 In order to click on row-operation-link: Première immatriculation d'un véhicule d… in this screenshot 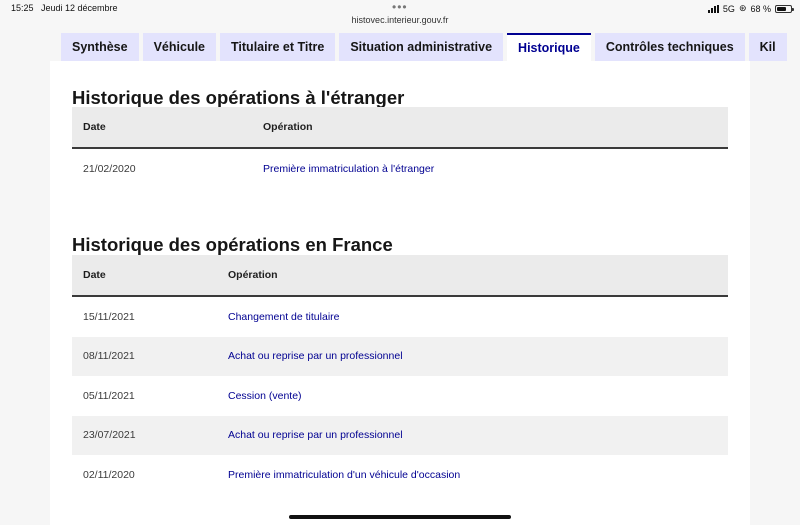, I will do `click(344, 475)`.